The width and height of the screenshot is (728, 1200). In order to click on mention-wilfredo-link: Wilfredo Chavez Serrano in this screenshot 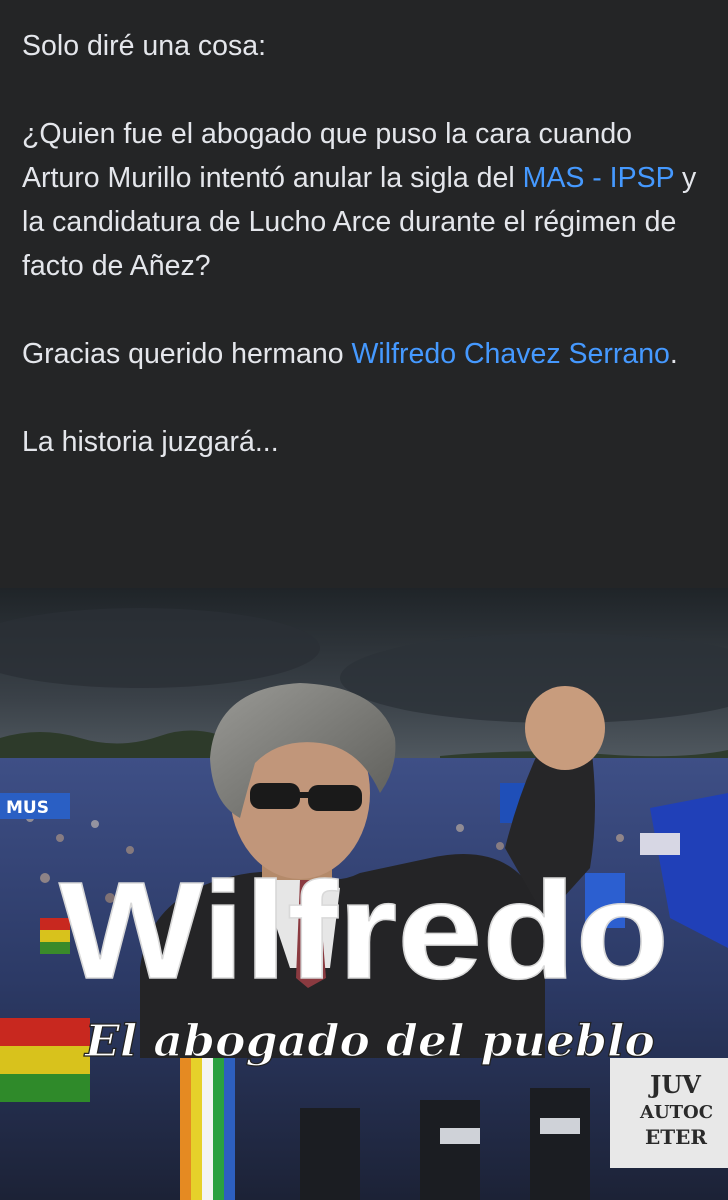, I will do `click(511, 354)`.